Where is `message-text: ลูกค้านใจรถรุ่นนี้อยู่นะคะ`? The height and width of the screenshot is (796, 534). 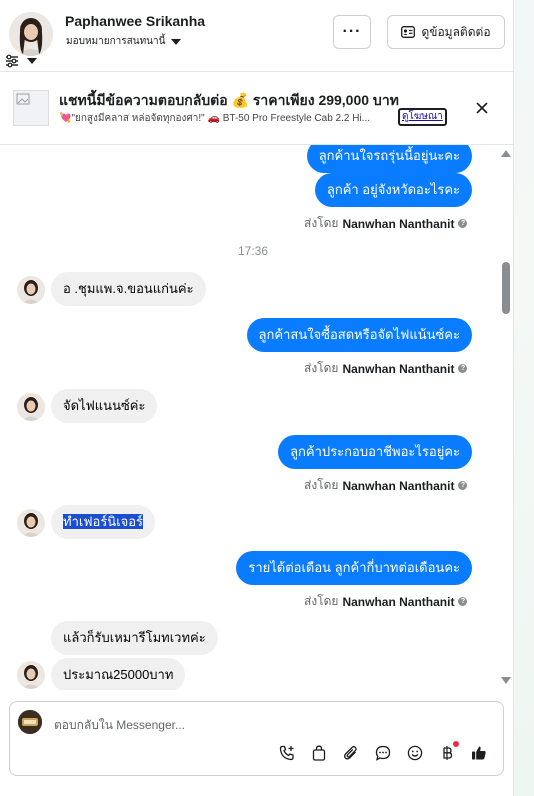 message-text: ลูกค้านใจรถรุ่นนี้อยู่นะคะ is located at coordinates (389, 155).